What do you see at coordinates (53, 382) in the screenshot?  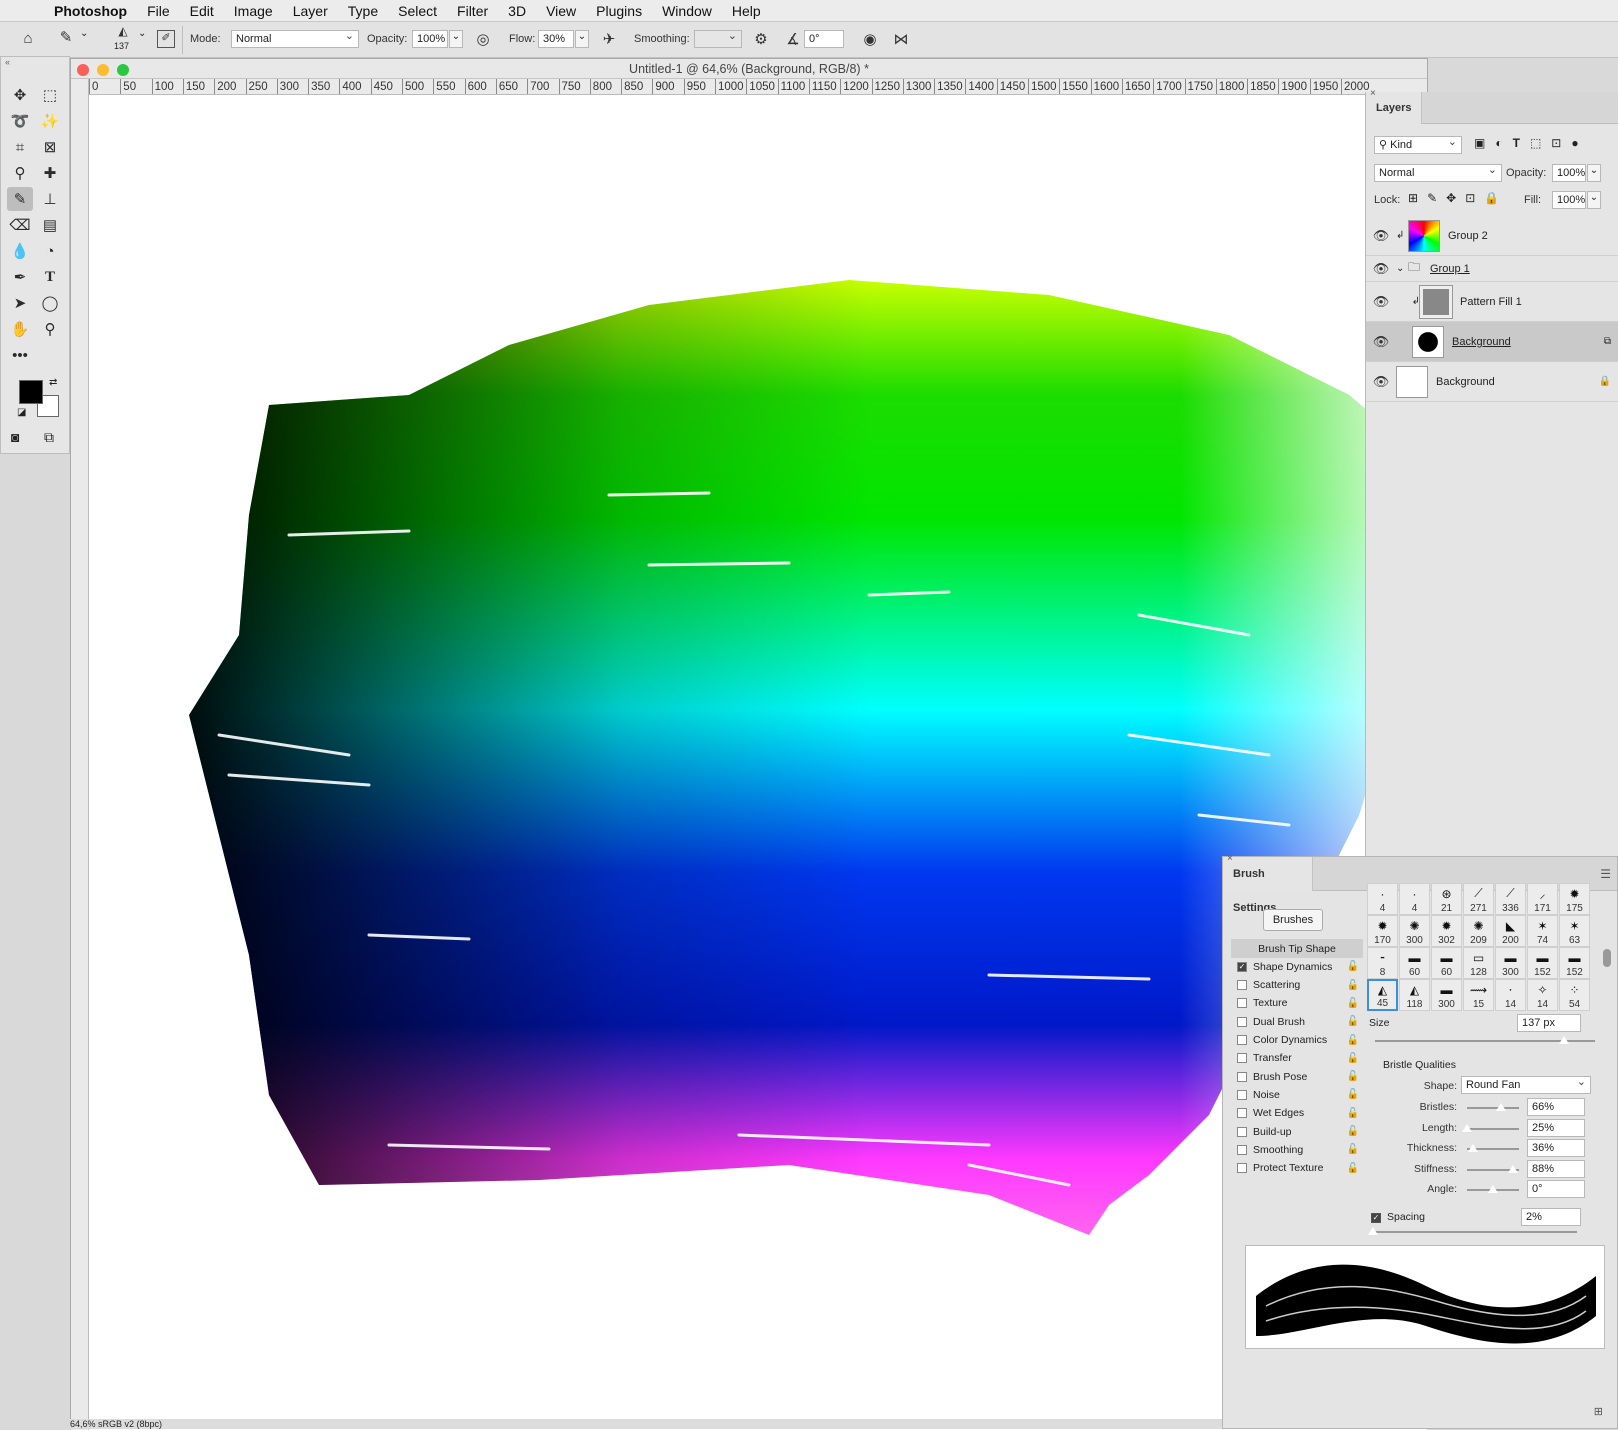 I see `swap-colors-icon: ⇄` at bounding box center [53, 382].